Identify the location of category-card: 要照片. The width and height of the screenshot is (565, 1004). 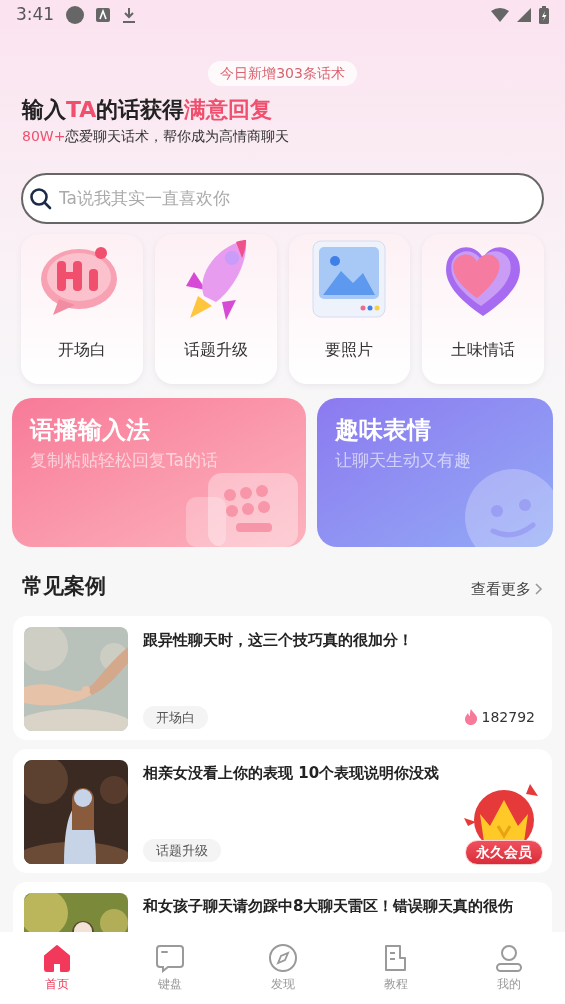
(349, 308).